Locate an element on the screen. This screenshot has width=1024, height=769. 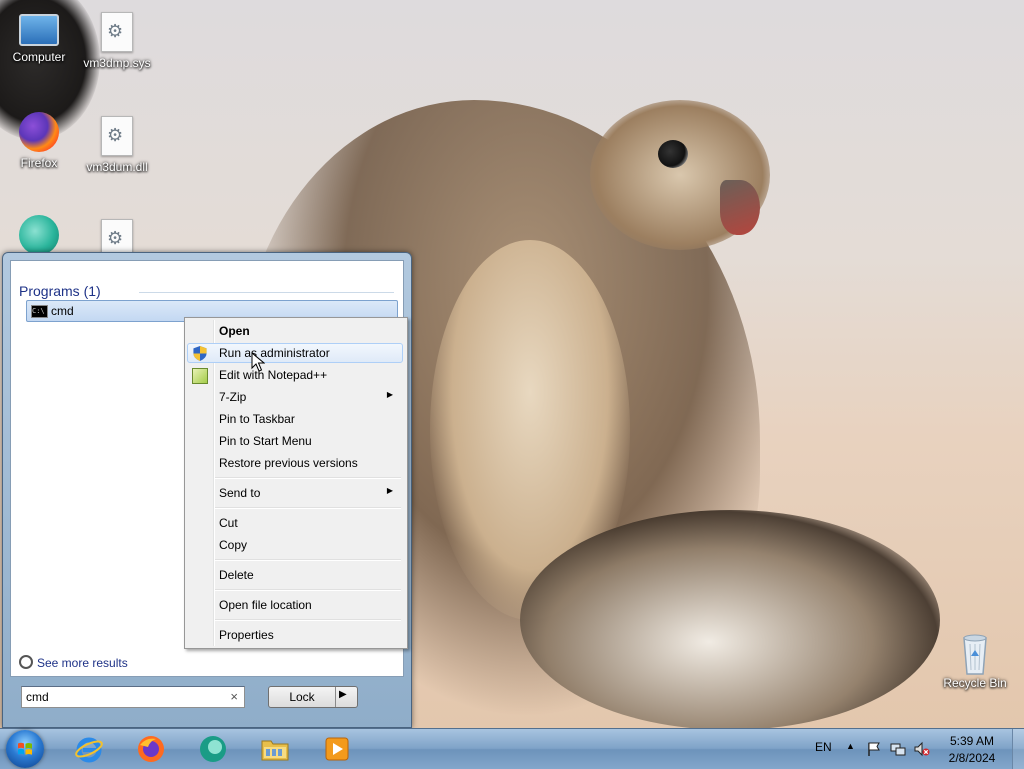
menu-item-pin-to-taskbar: Pin to Taskbar is located at coordinates (295, 419).